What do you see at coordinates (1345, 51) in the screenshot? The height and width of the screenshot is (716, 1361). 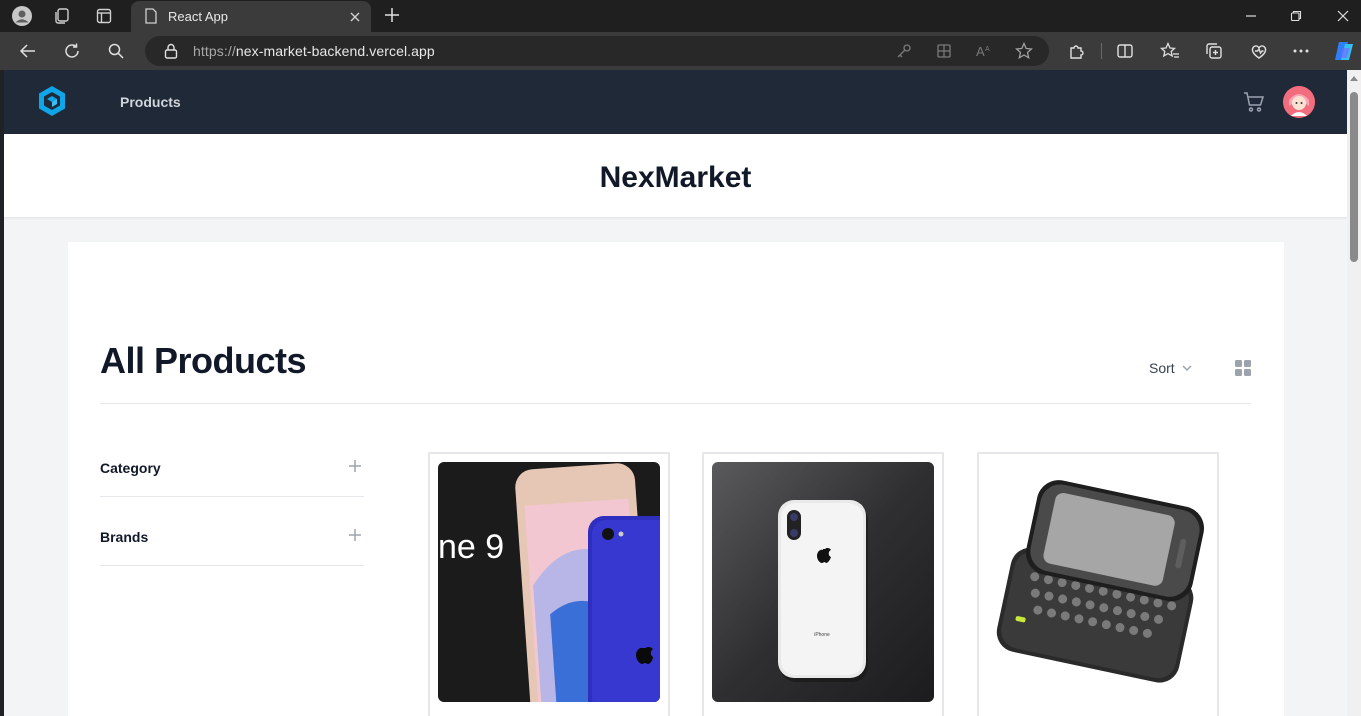 I see `copilot-icon` at bounding box center [1345, 51].